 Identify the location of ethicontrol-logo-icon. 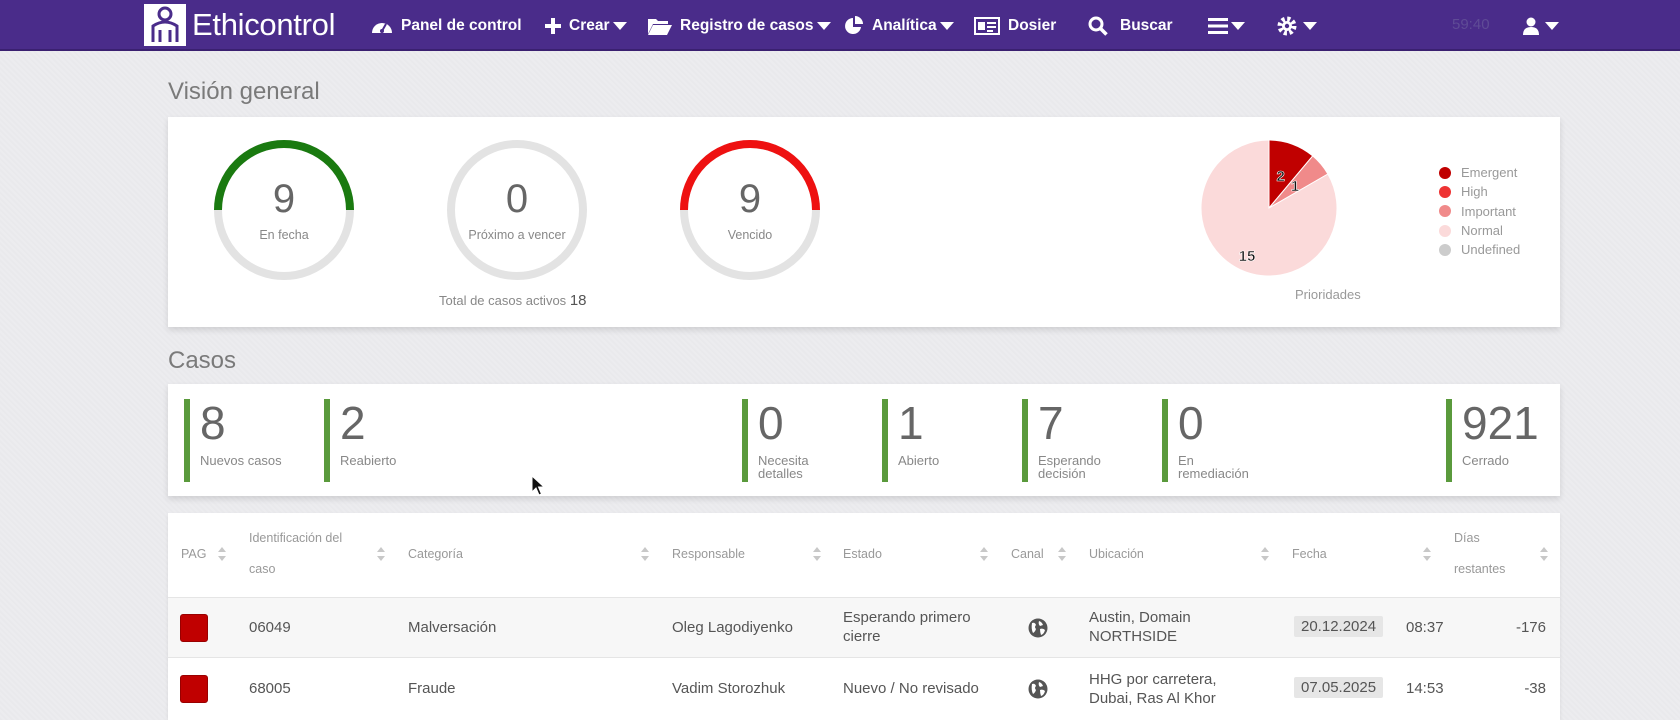
(165, 25).